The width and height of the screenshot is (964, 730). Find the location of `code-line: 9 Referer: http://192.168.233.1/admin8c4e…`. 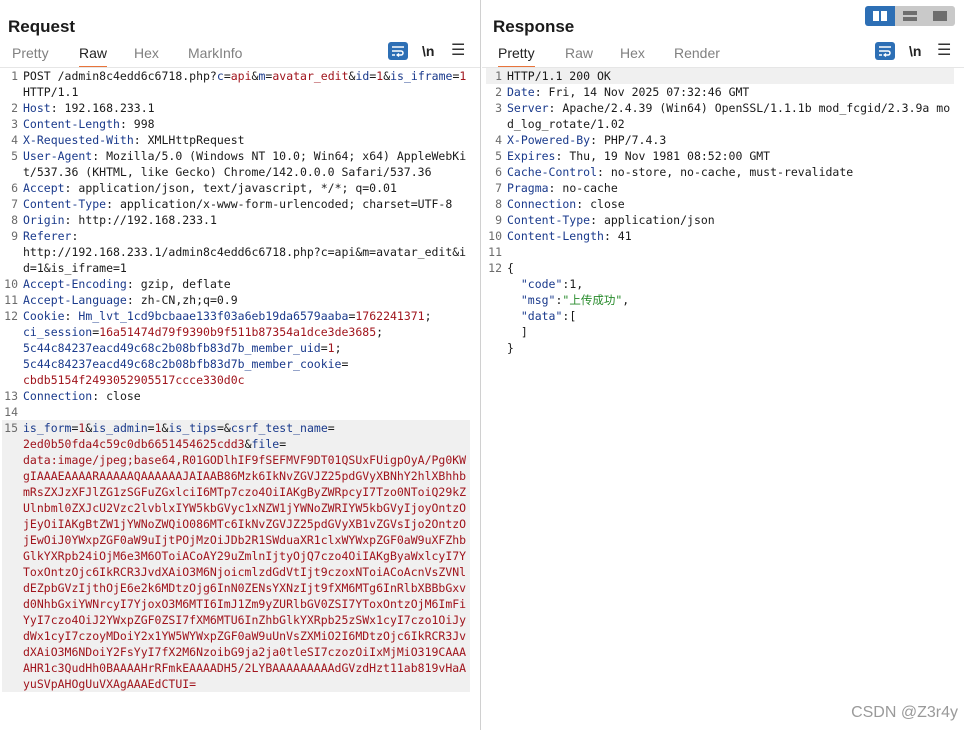

code-line: 9 Referer: http://192.168.233.1/admin8c4e… is located at coordinates (236, 252).